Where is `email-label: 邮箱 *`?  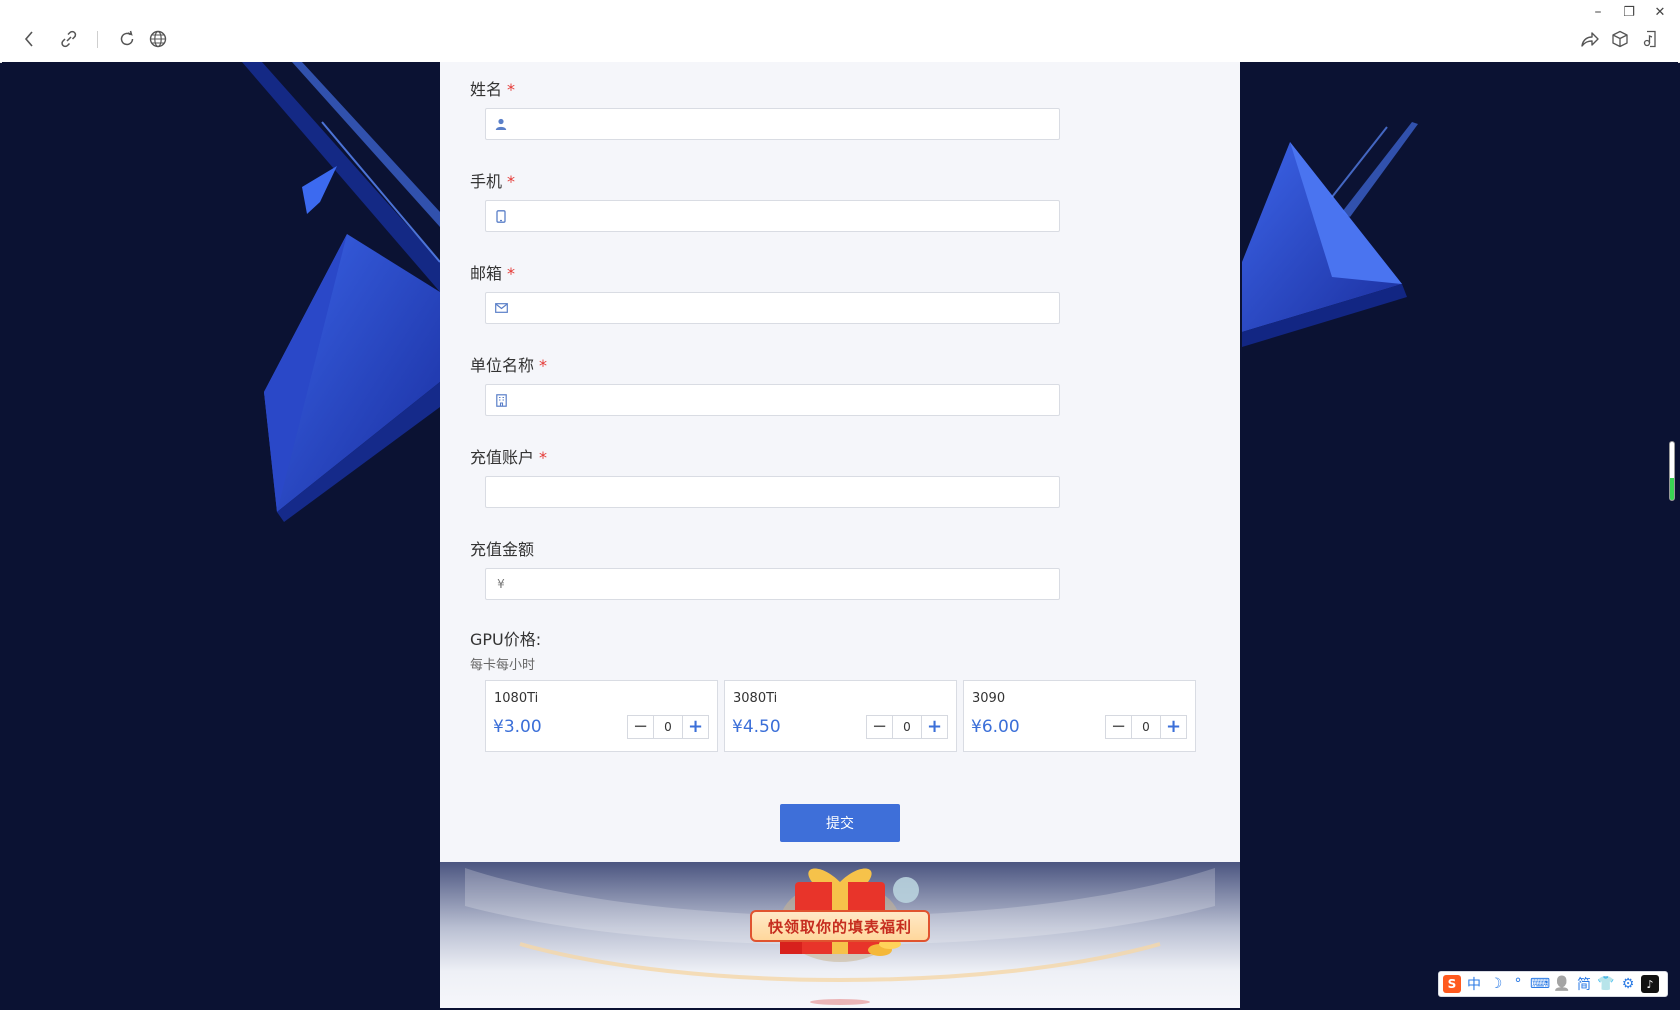 email-label: 邮箱 * is located at coordinates (492, 272).